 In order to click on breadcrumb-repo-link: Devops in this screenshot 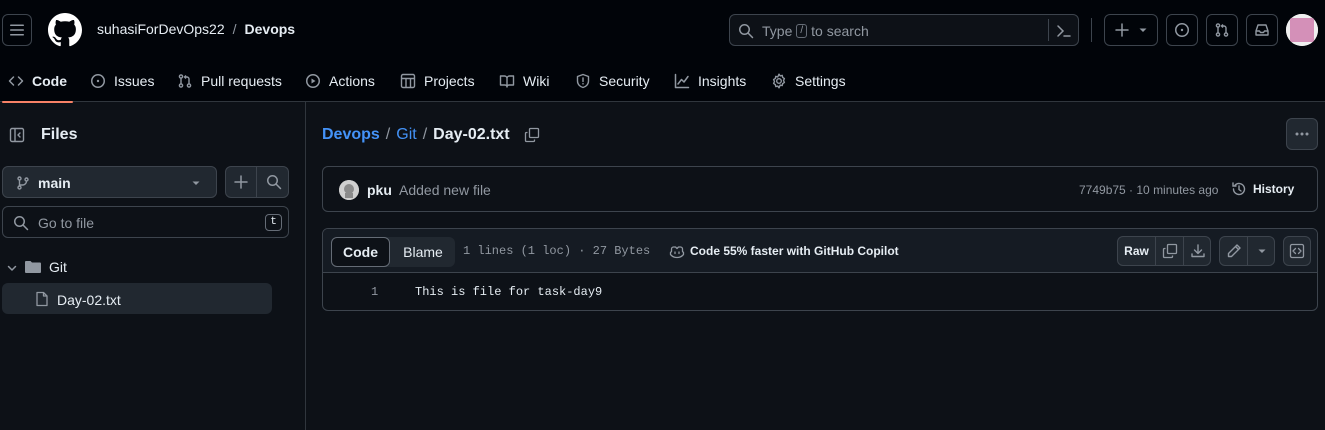, I will do `click(351, 135)`.